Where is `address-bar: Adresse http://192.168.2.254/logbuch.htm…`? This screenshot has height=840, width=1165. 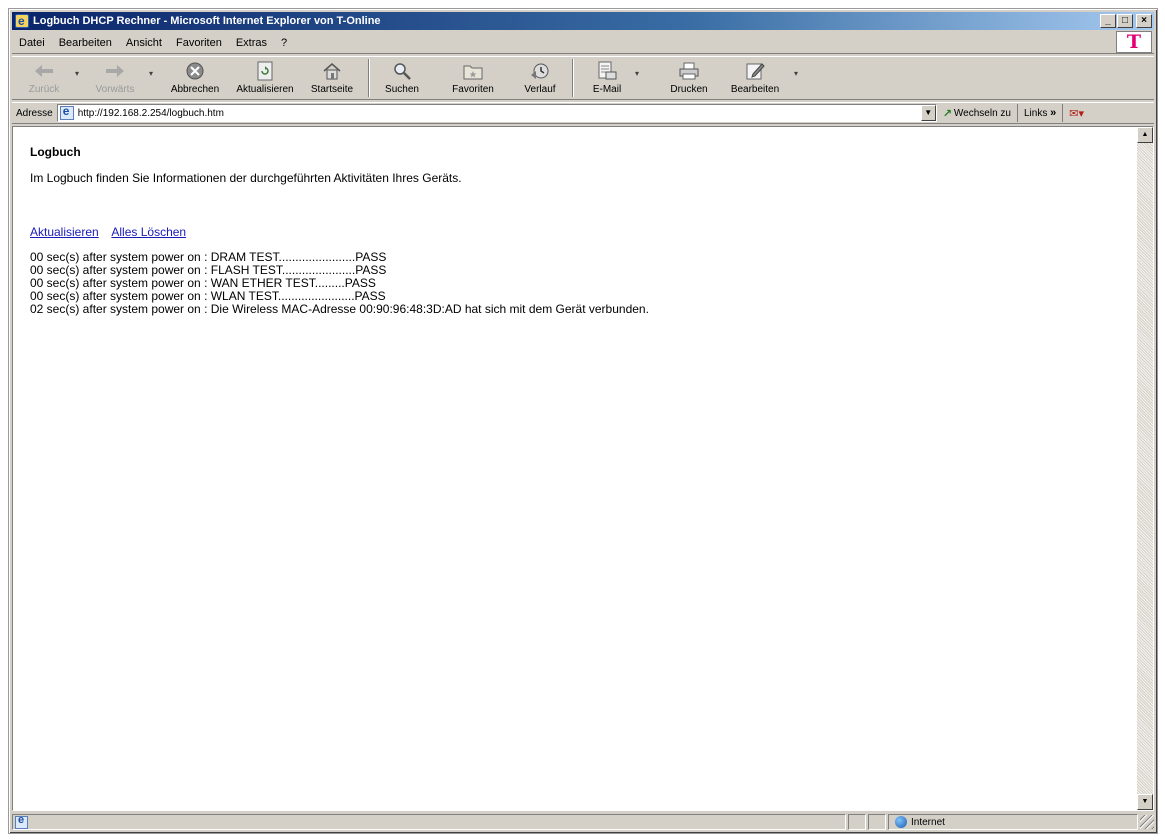
address-bar: Adresse http://192.168.2.254/logbuch.htm… is located at coordinates (583, 113).